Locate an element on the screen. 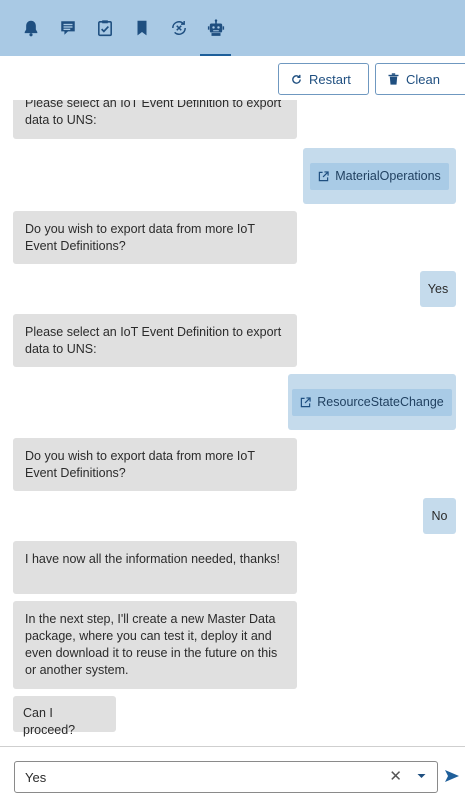 This screenshot has height=798, width=465. answer-combobox: ✕ is located at coordinates (226, 777).